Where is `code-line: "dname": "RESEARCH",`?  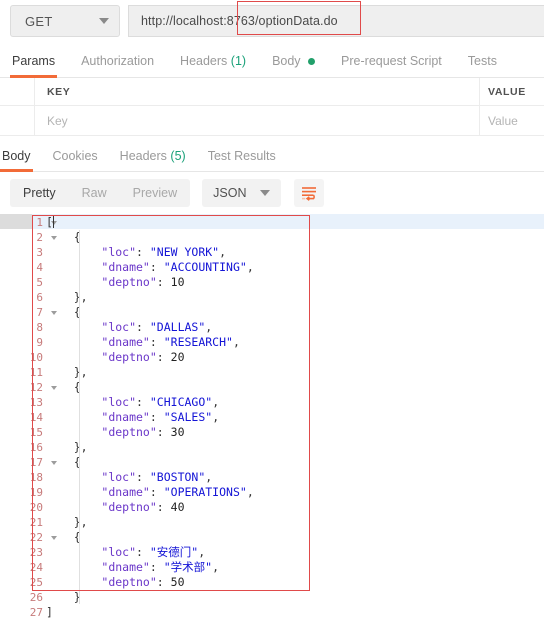 code-line: "dname": "RESEARCH", is located at coordinates (295, 342).